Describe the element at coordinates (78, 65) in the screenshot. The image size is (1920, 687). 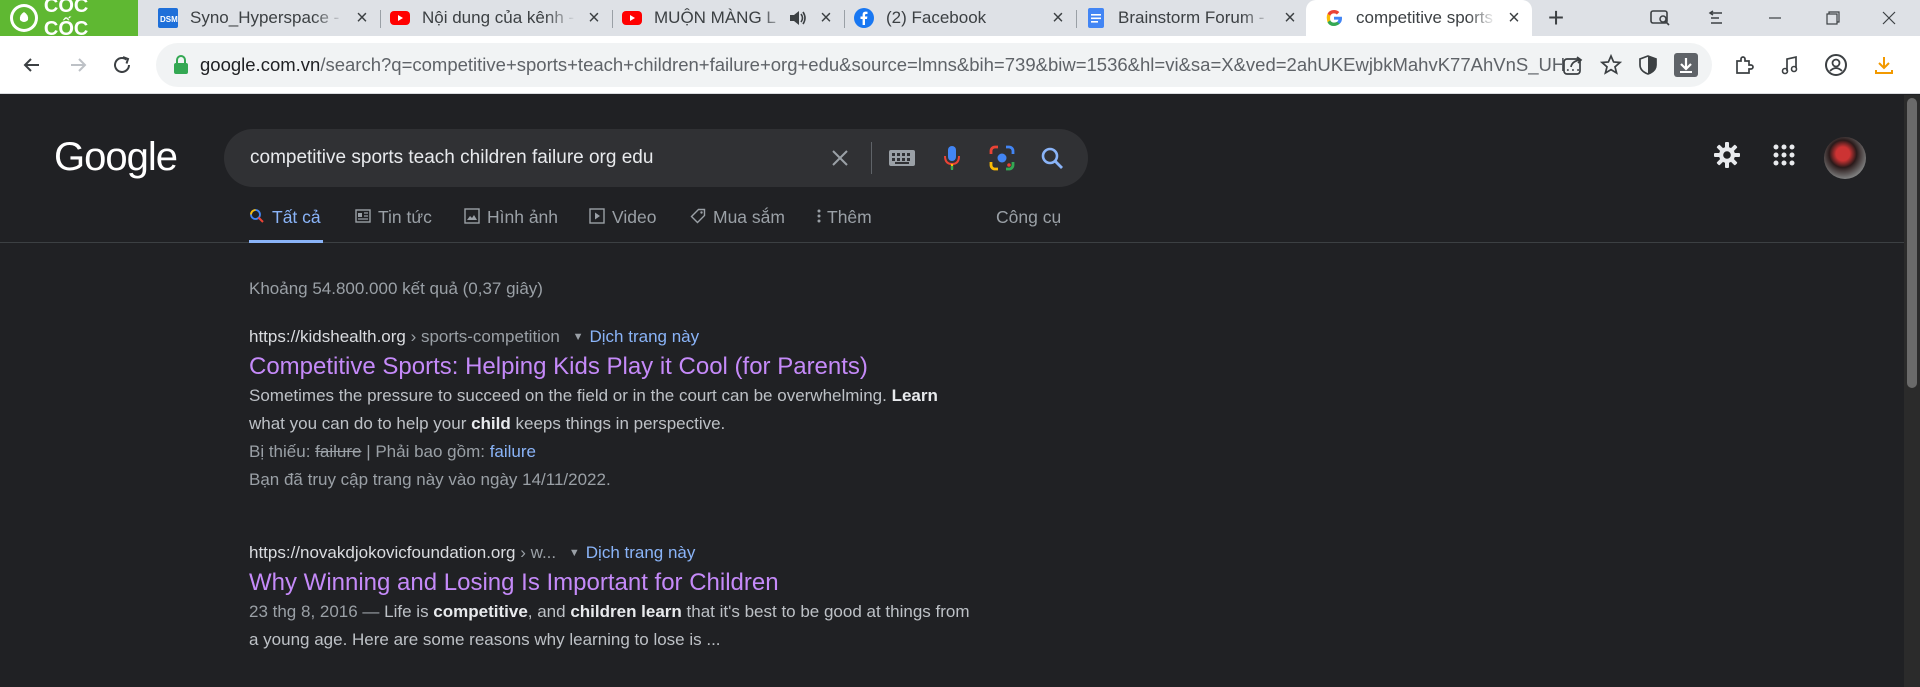
I see `forward-icon` at that location.